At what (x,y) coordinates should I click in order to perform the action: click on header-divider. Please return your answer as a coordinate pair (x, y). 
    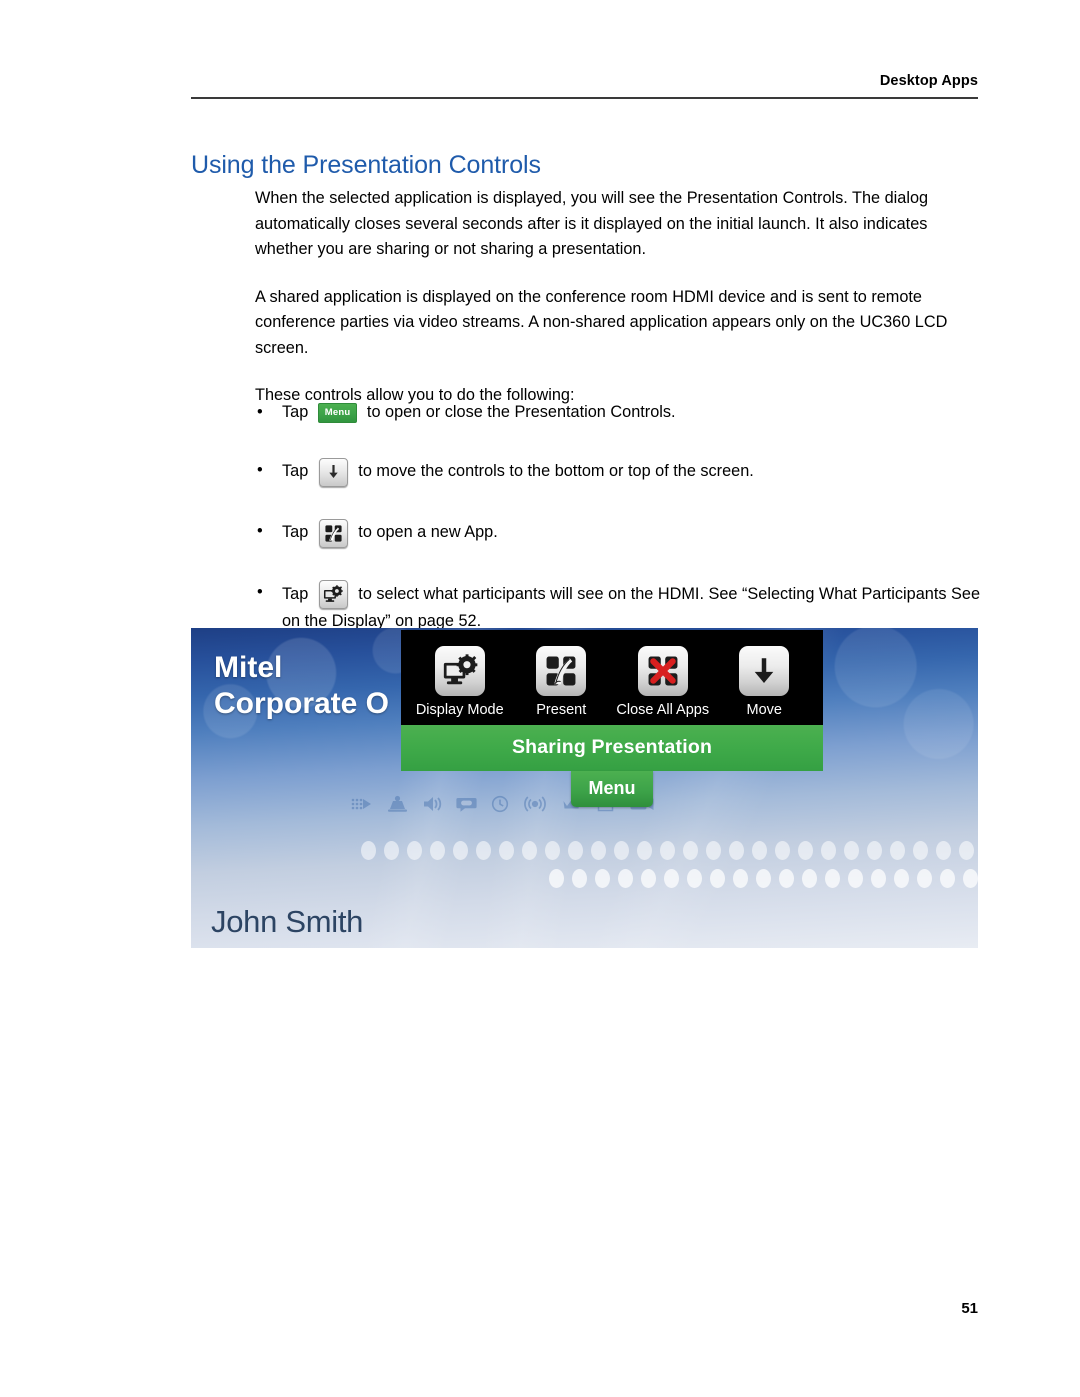
    Looking at the image, I should click on (584, 98).